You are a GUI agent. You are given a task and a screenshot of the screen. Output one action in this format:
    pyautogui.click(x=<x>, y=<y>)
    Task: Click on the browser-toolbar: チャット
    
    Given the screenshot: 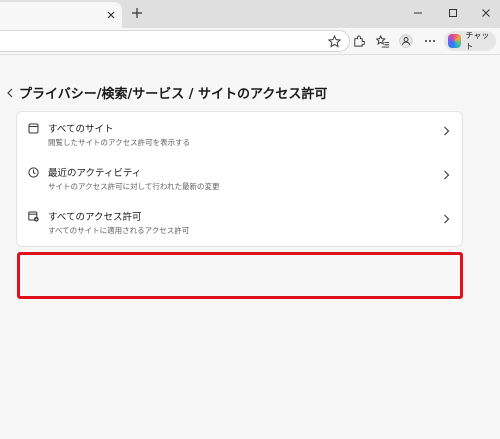 What is the action you would take?
    pyautogui.click(x=250, y=41)
    